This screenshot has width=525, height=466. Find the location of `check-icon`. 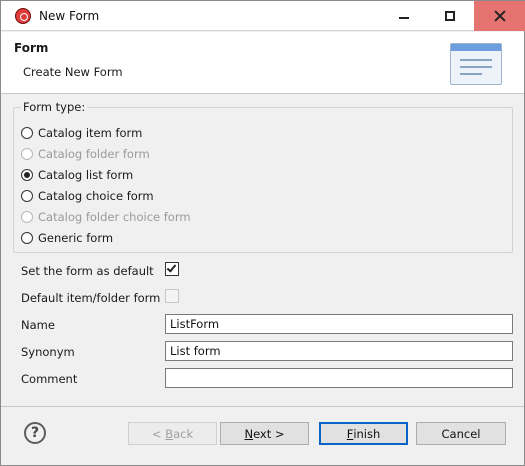

check-icon is located at coordinates (171, 267).